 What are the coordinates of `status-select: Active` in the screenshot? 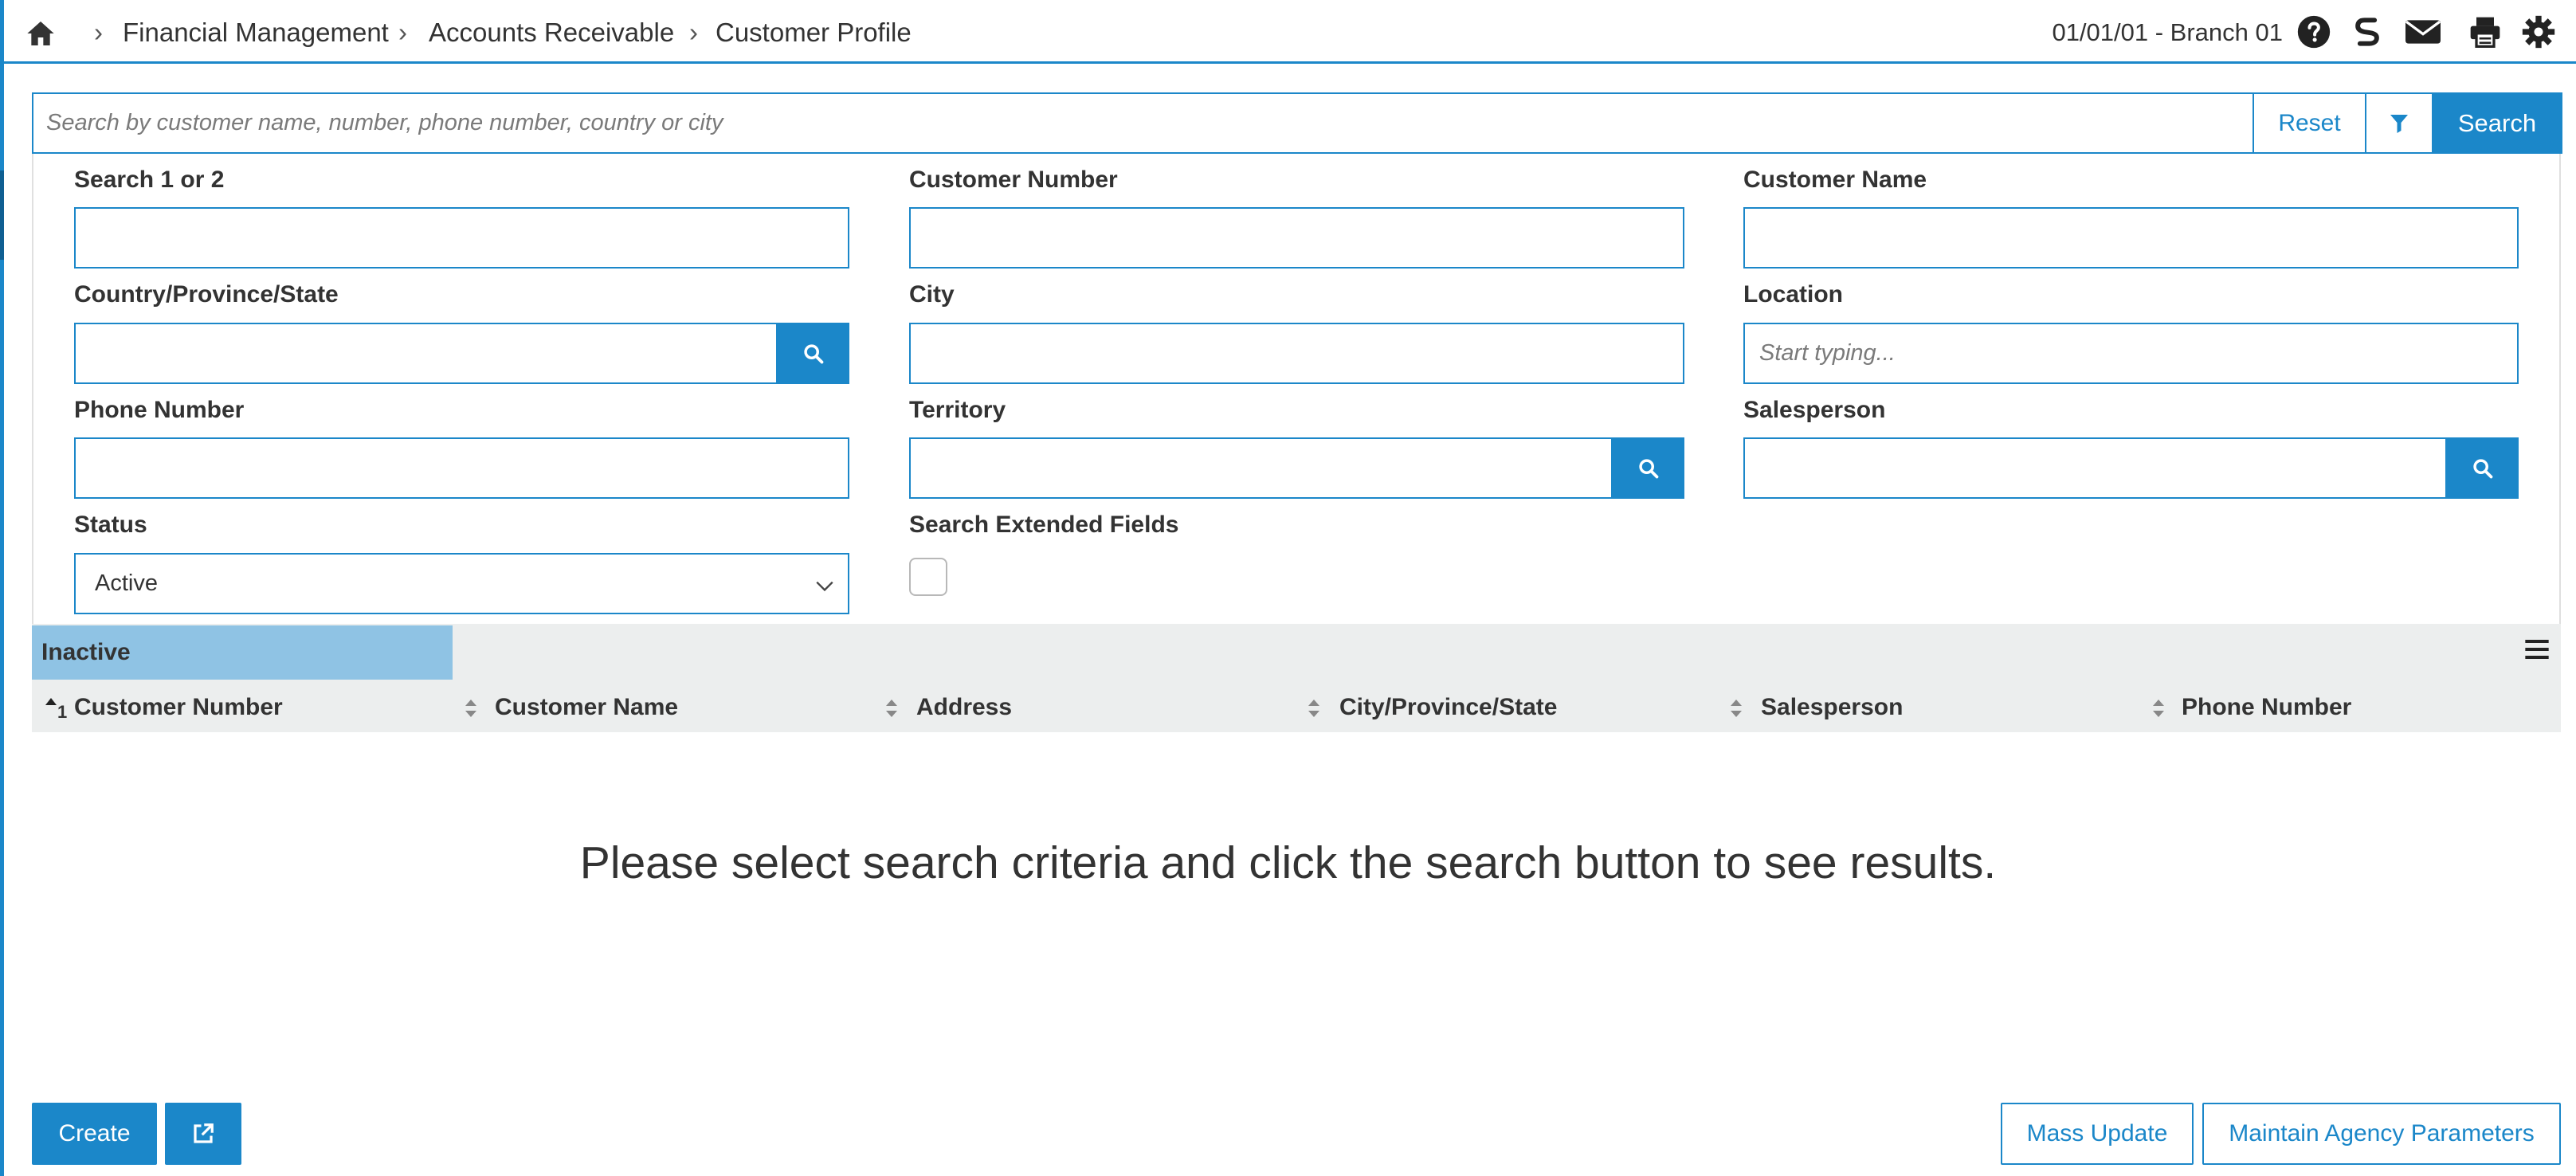 It's located at (461, 583).